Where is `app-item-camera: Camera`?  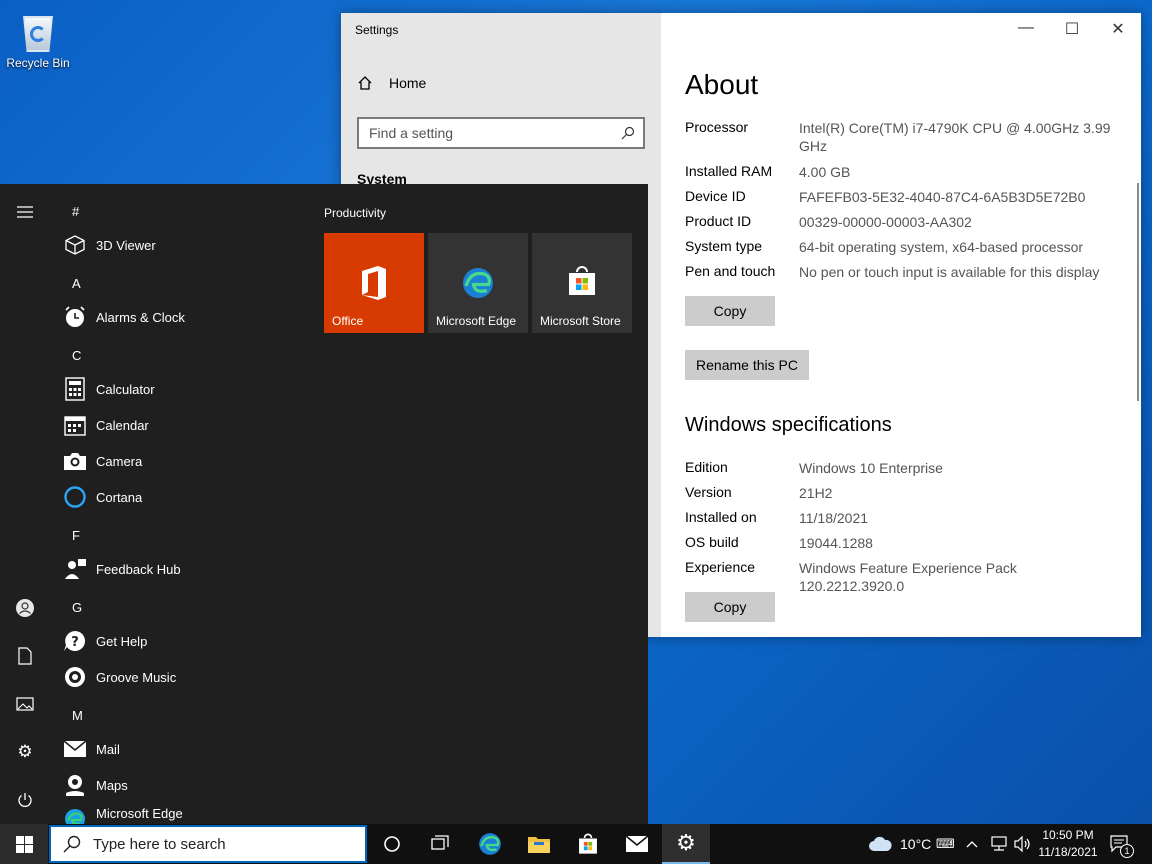 app-item-camera: Camera is located at coordinates (182, 461).